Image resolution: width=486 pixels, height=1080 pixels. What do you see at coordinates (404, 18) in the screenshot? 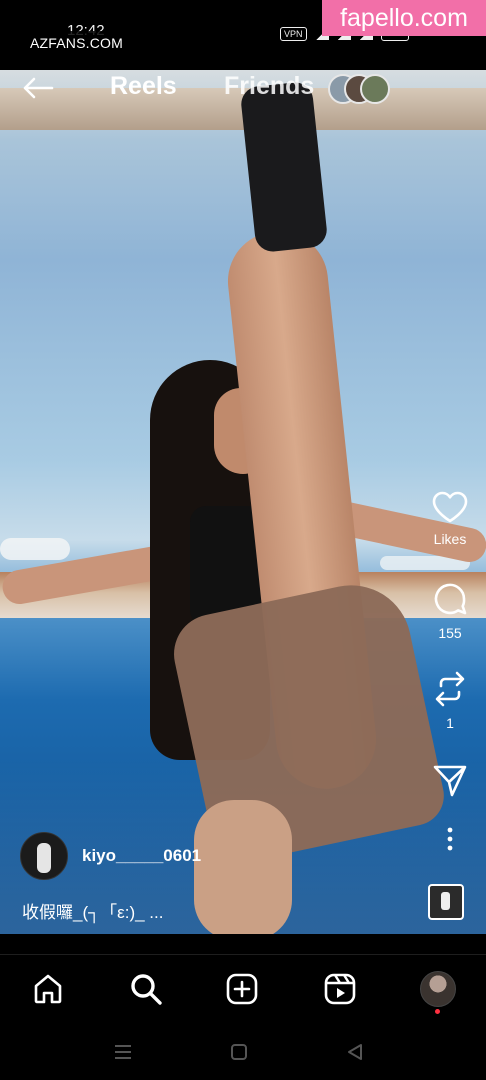
I see `watermark-fapello: fapello.com` at bounding box center [404, 18].